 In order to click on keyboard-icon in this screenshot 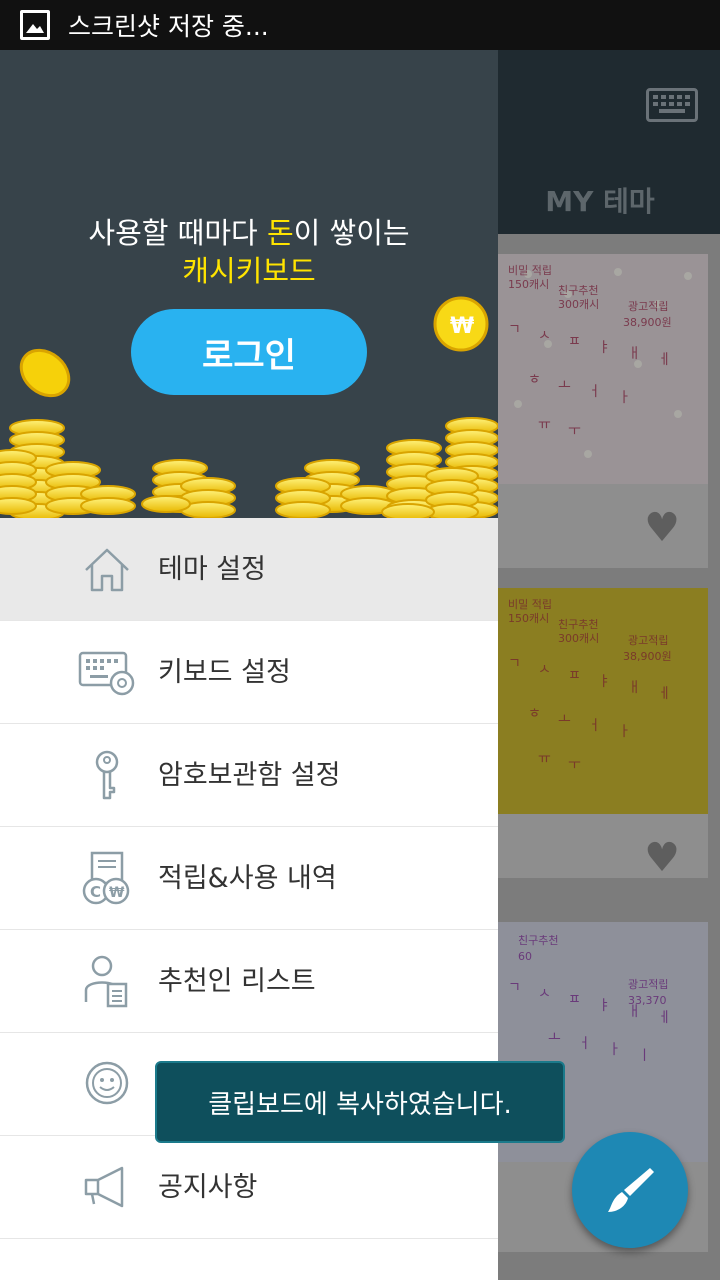, I will do `click(672, 105)`.